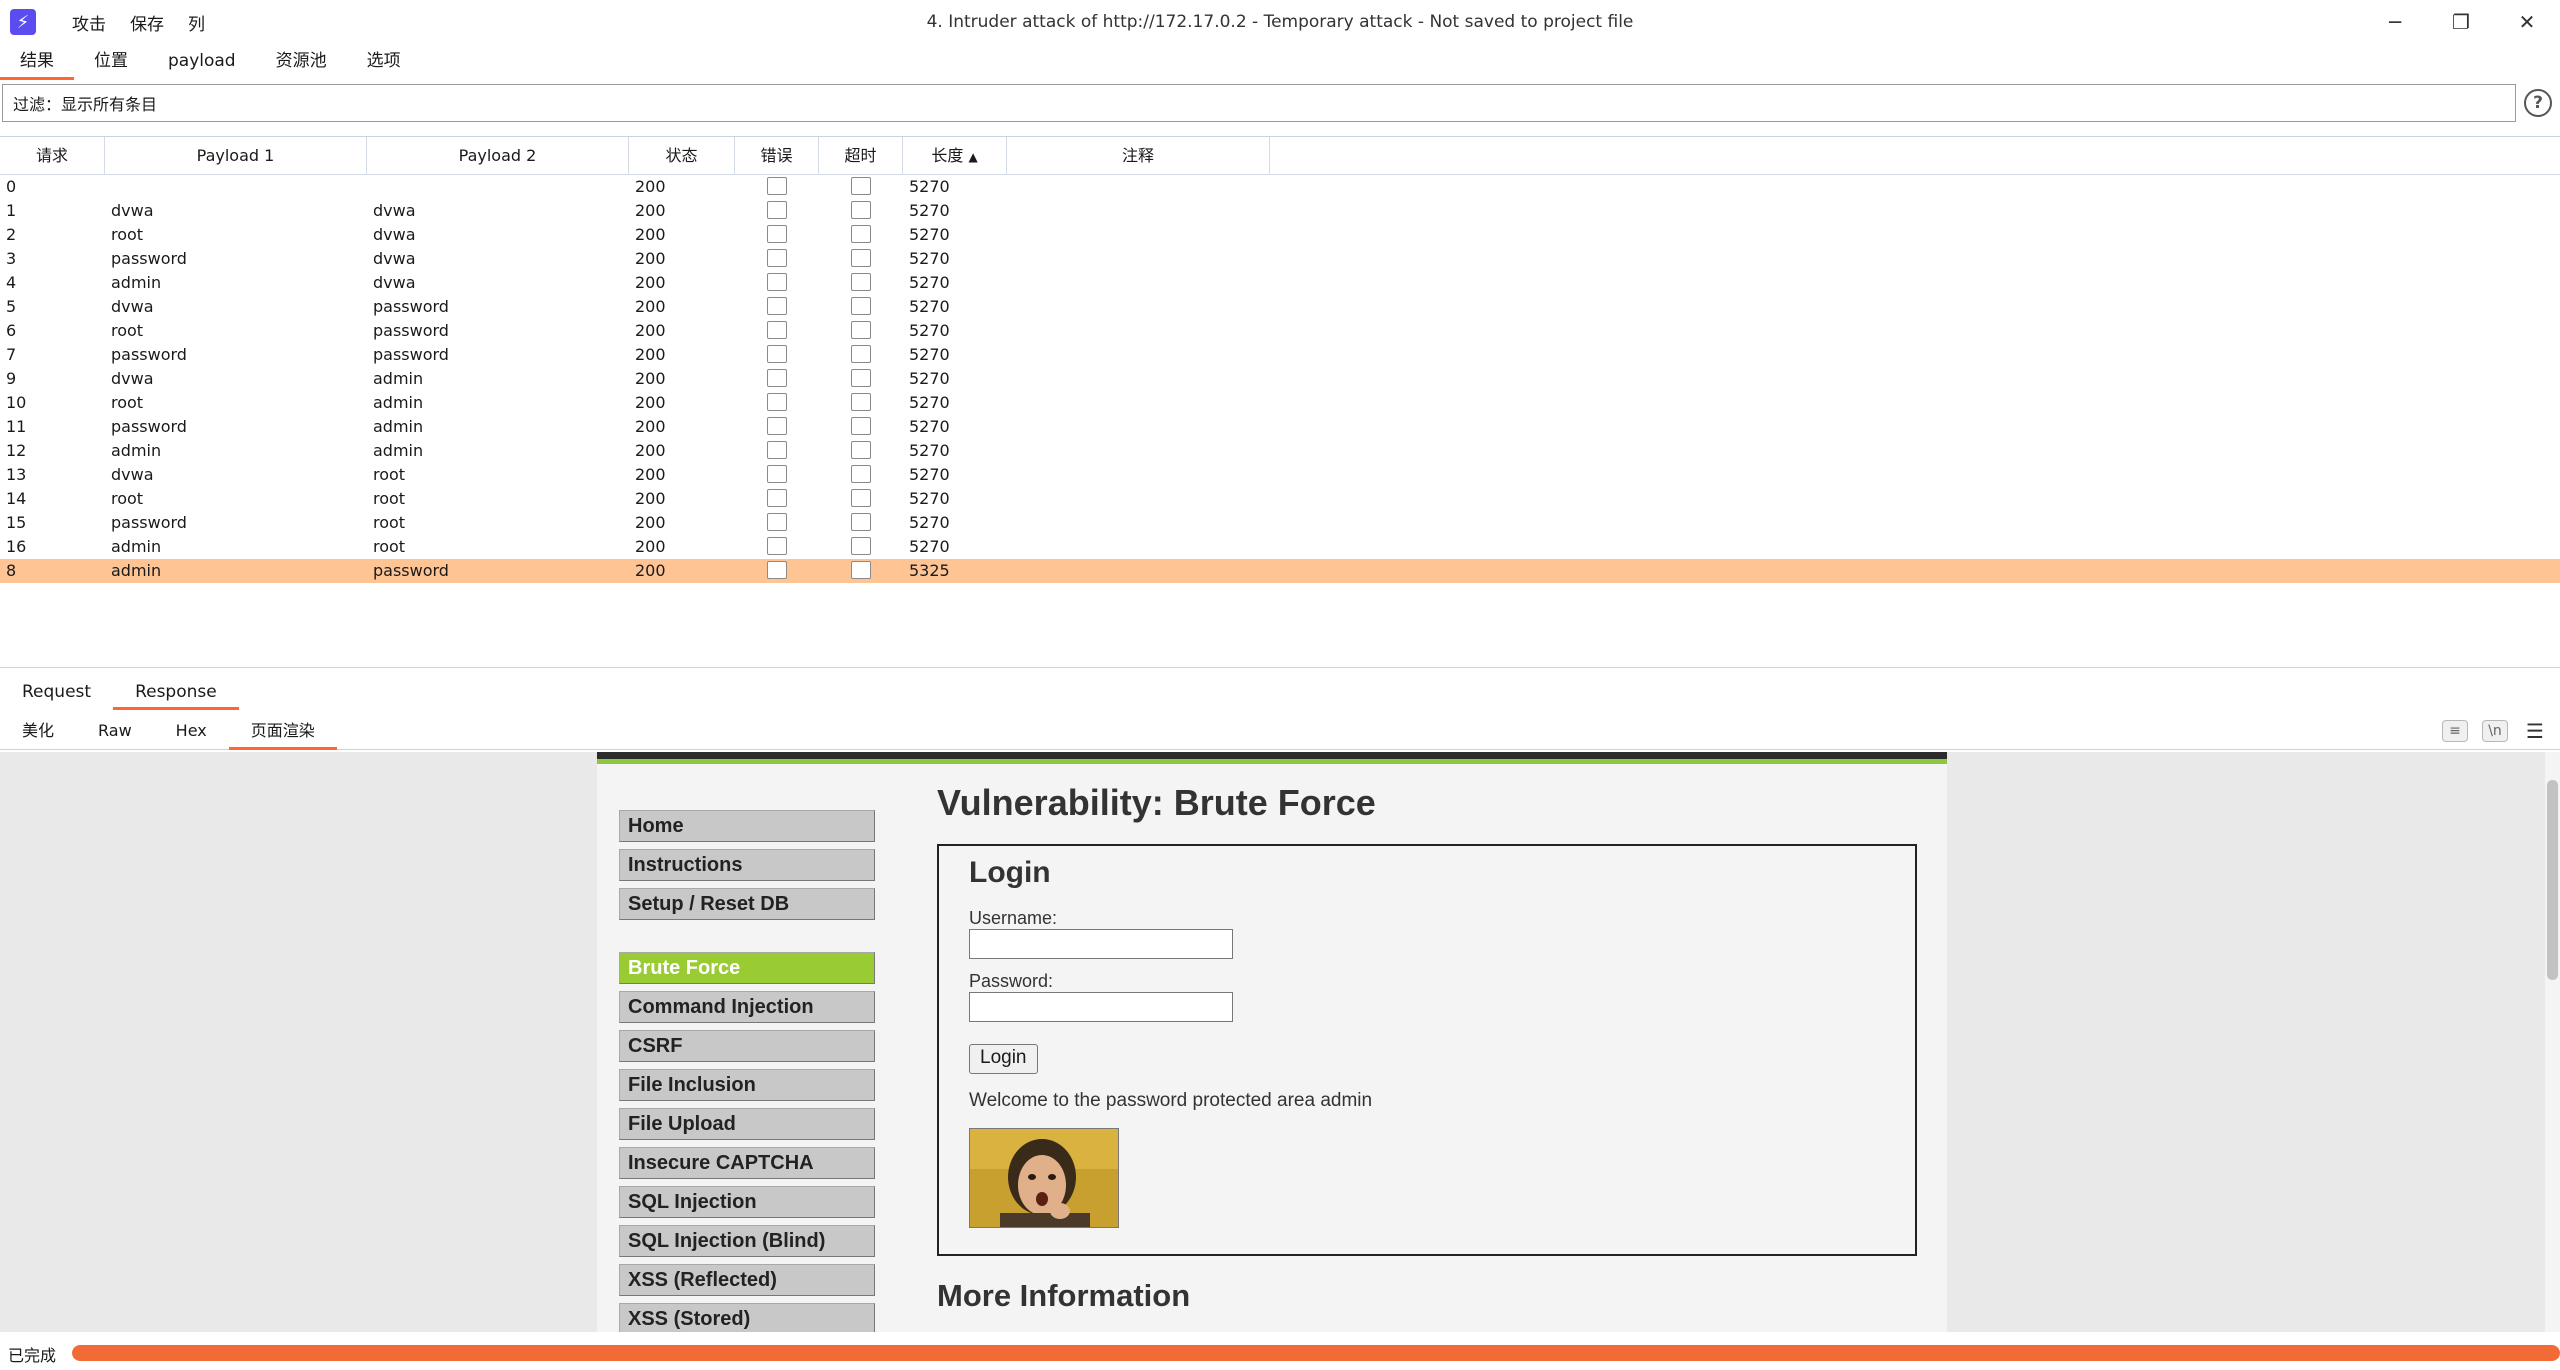  I want to click on table-row: 0 200 5270, so click(1280, 187).